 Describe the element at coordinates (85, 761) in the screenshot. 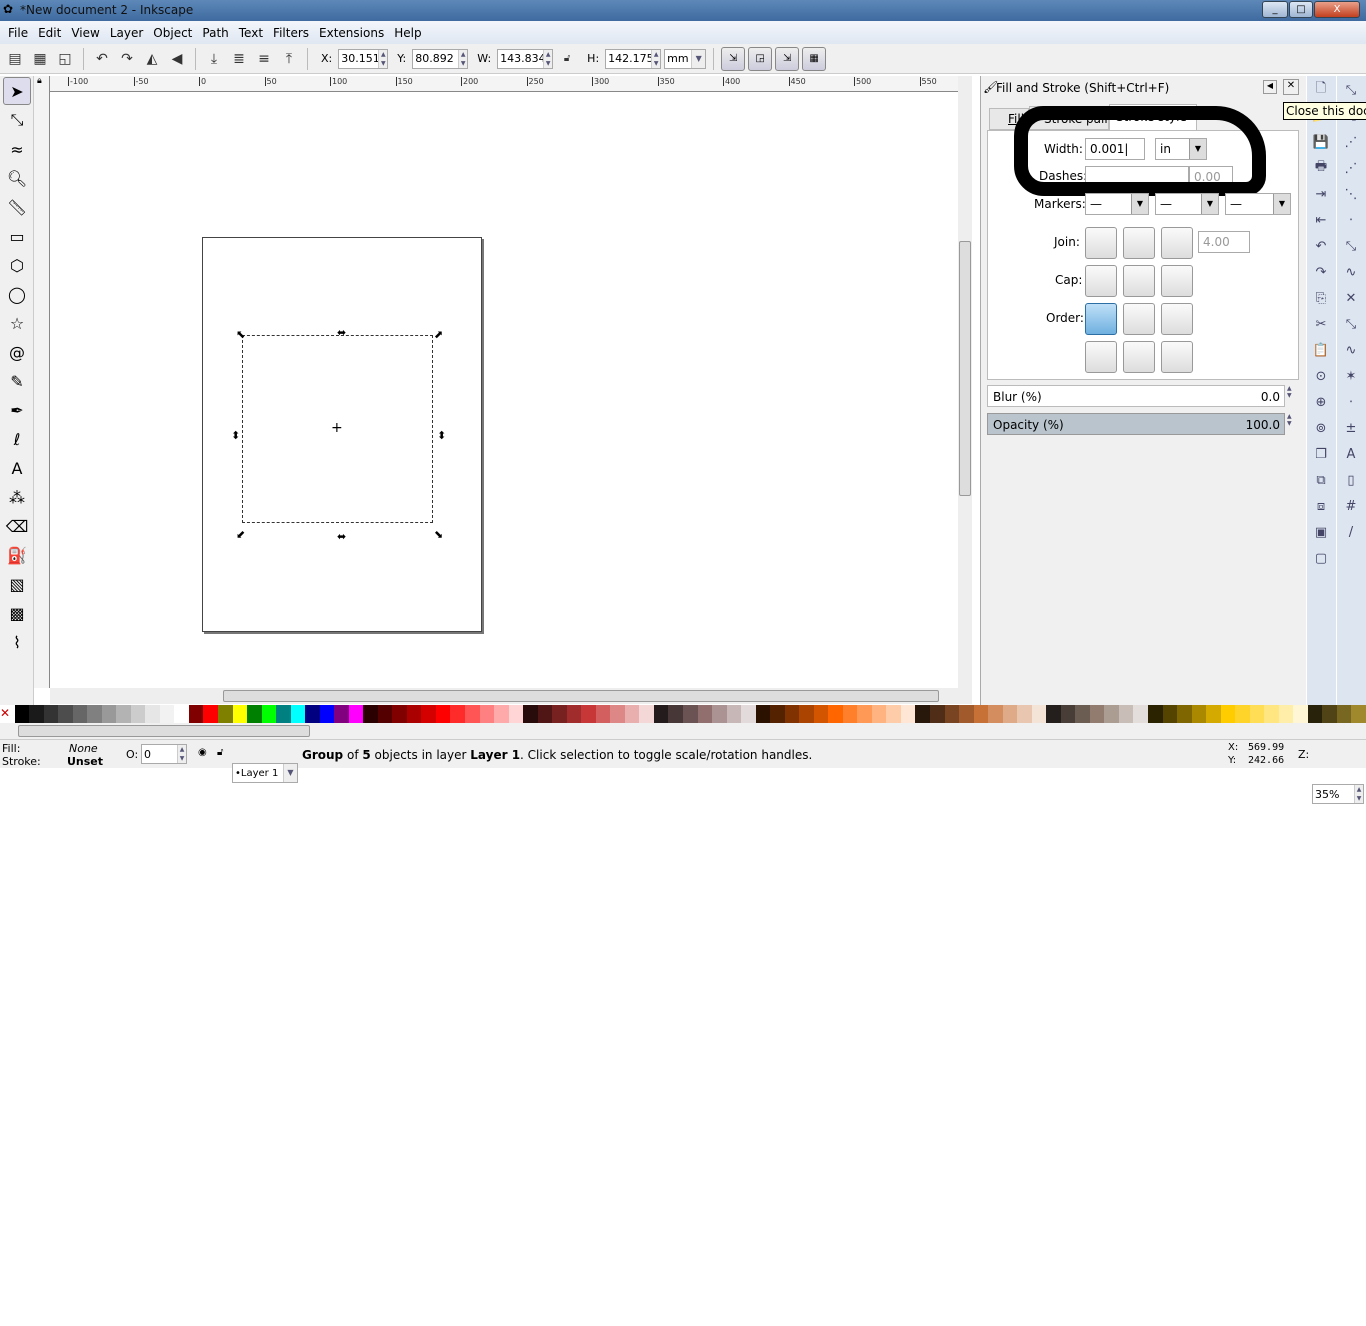

I see `stroke-value: Unset` at that location.